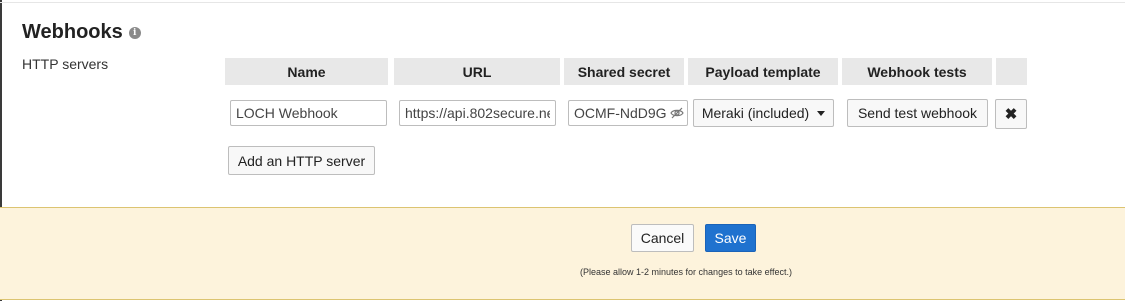  I want to click on column-header-payload-template: Payload template, so click(763, 71).